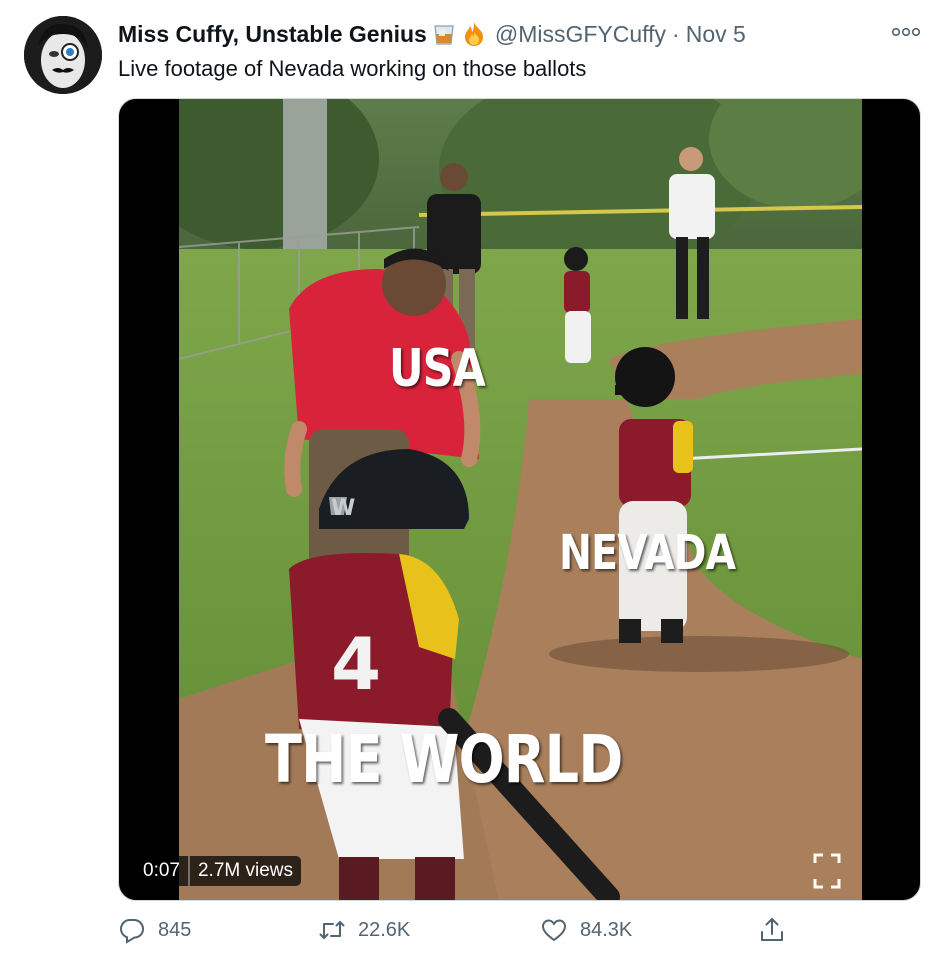  I want to click on overlay-label-nevada: NEVADA, so click(647, 553).